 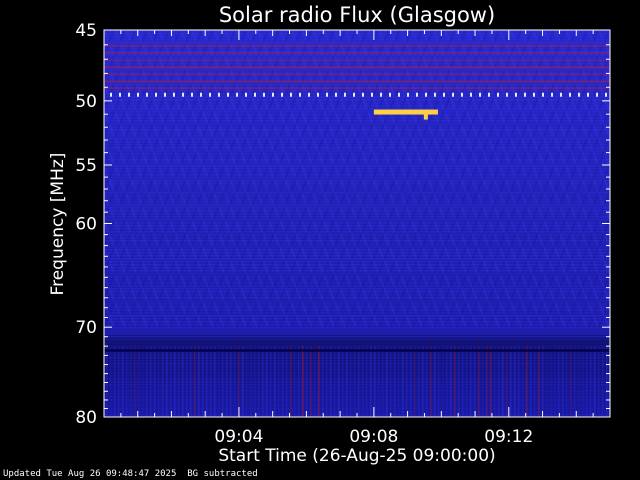 What do you see at coordinates (86, 102) in the screenshot?
I see `y-tick-label: 50` at bounding box center [86, 102].